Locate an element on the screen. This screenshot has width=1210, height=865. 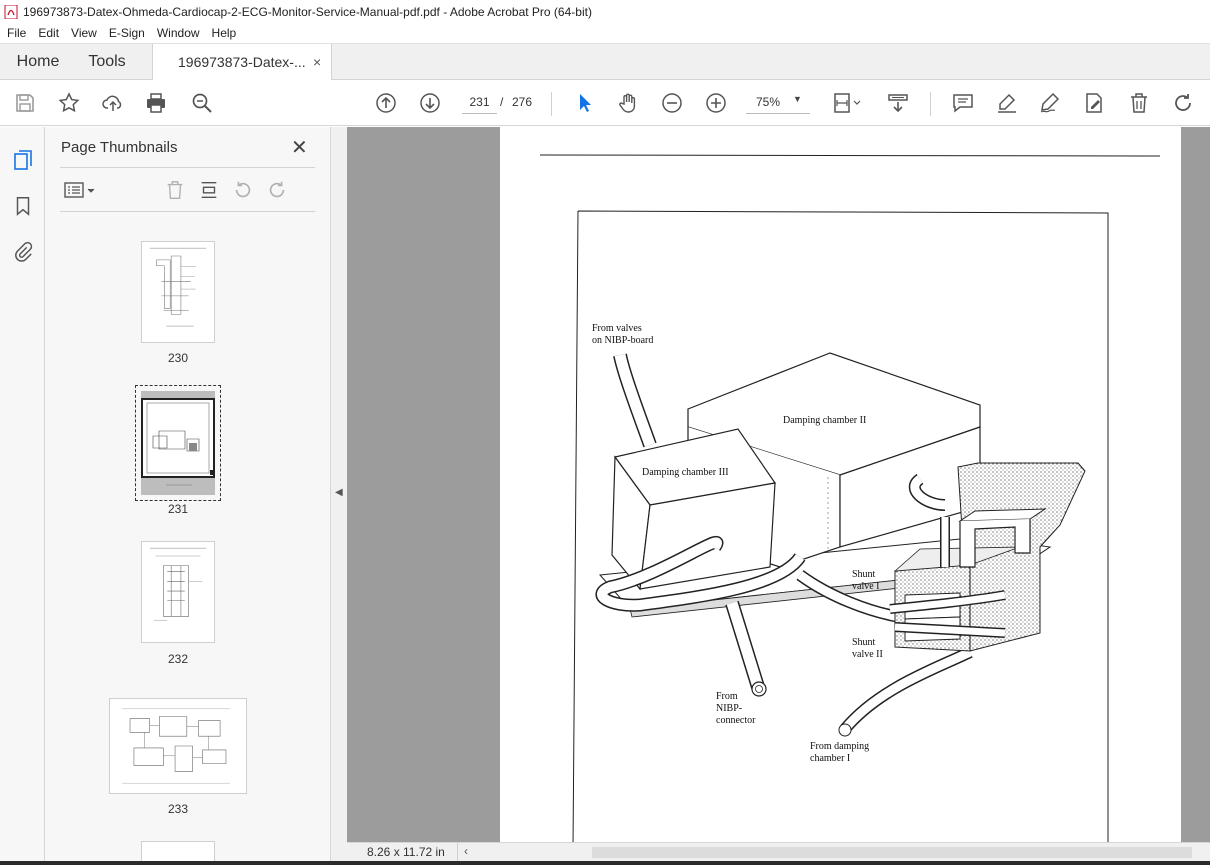
label-shunt-valve-i-1: Shunt is located at coordinates (864, 574).